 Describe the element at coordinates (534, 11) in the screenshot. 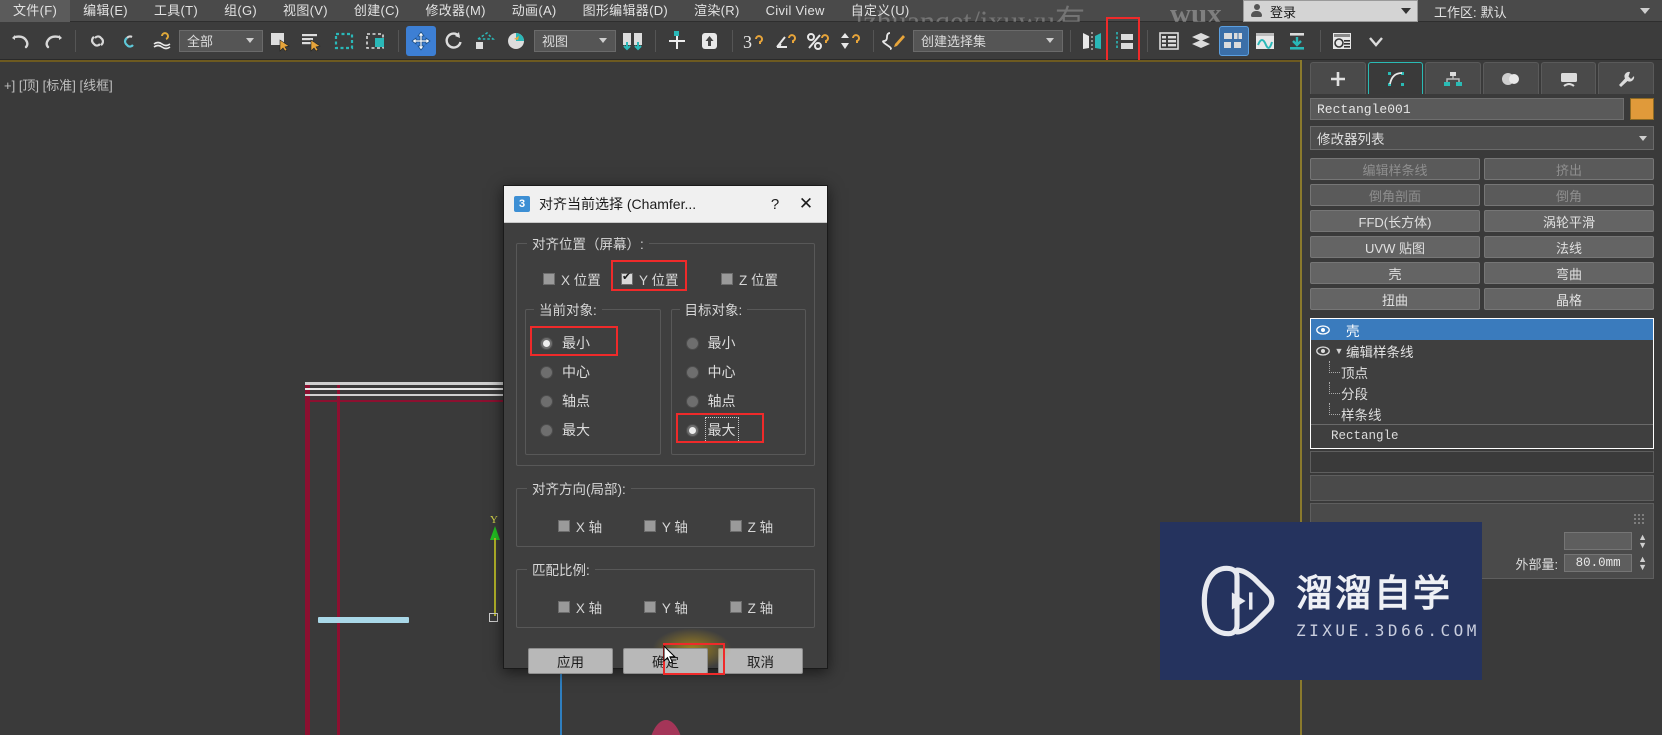

I see `menu-item-animation: 动画(A)` at that location.